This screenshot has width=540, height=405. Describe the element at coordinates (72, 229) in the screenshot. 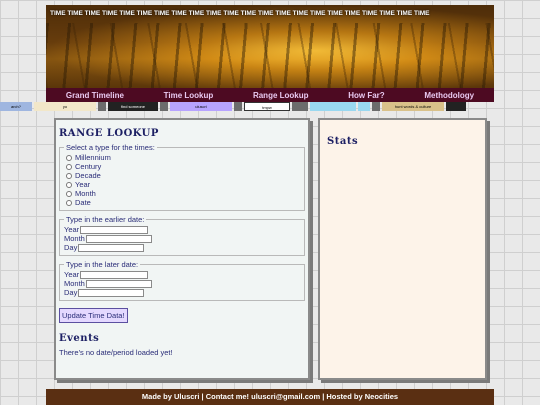

I see `earlier-year-label: Year` at that location.